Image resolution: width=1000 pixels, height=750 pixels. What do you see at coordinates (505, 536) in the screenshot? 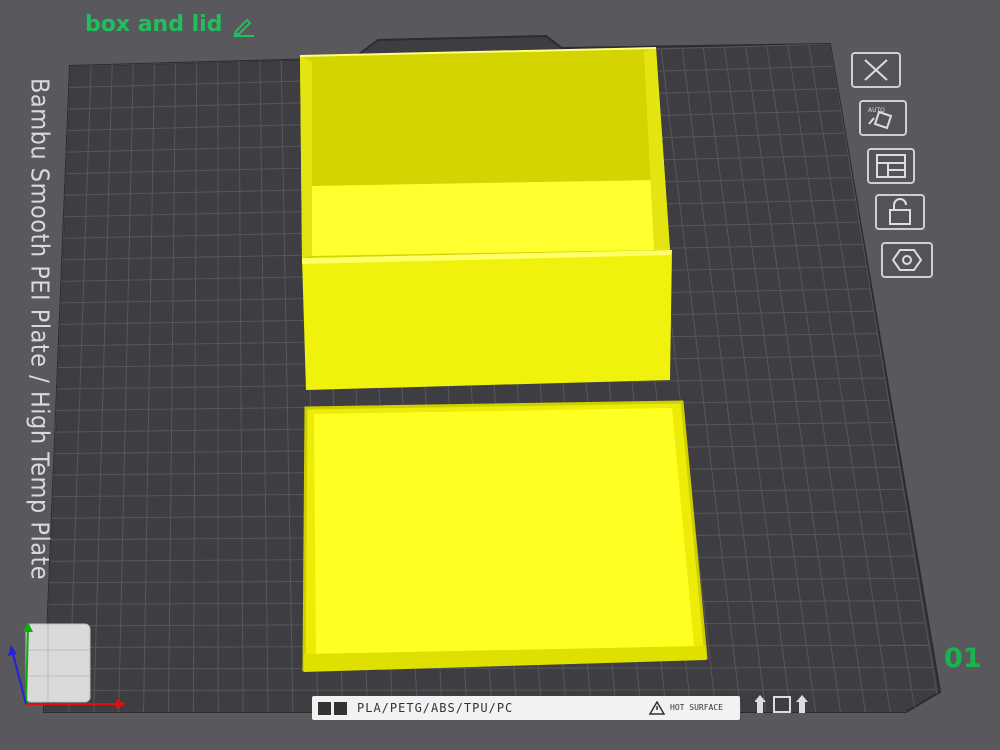
I see `lid-model` at bounding box center [505, 536].